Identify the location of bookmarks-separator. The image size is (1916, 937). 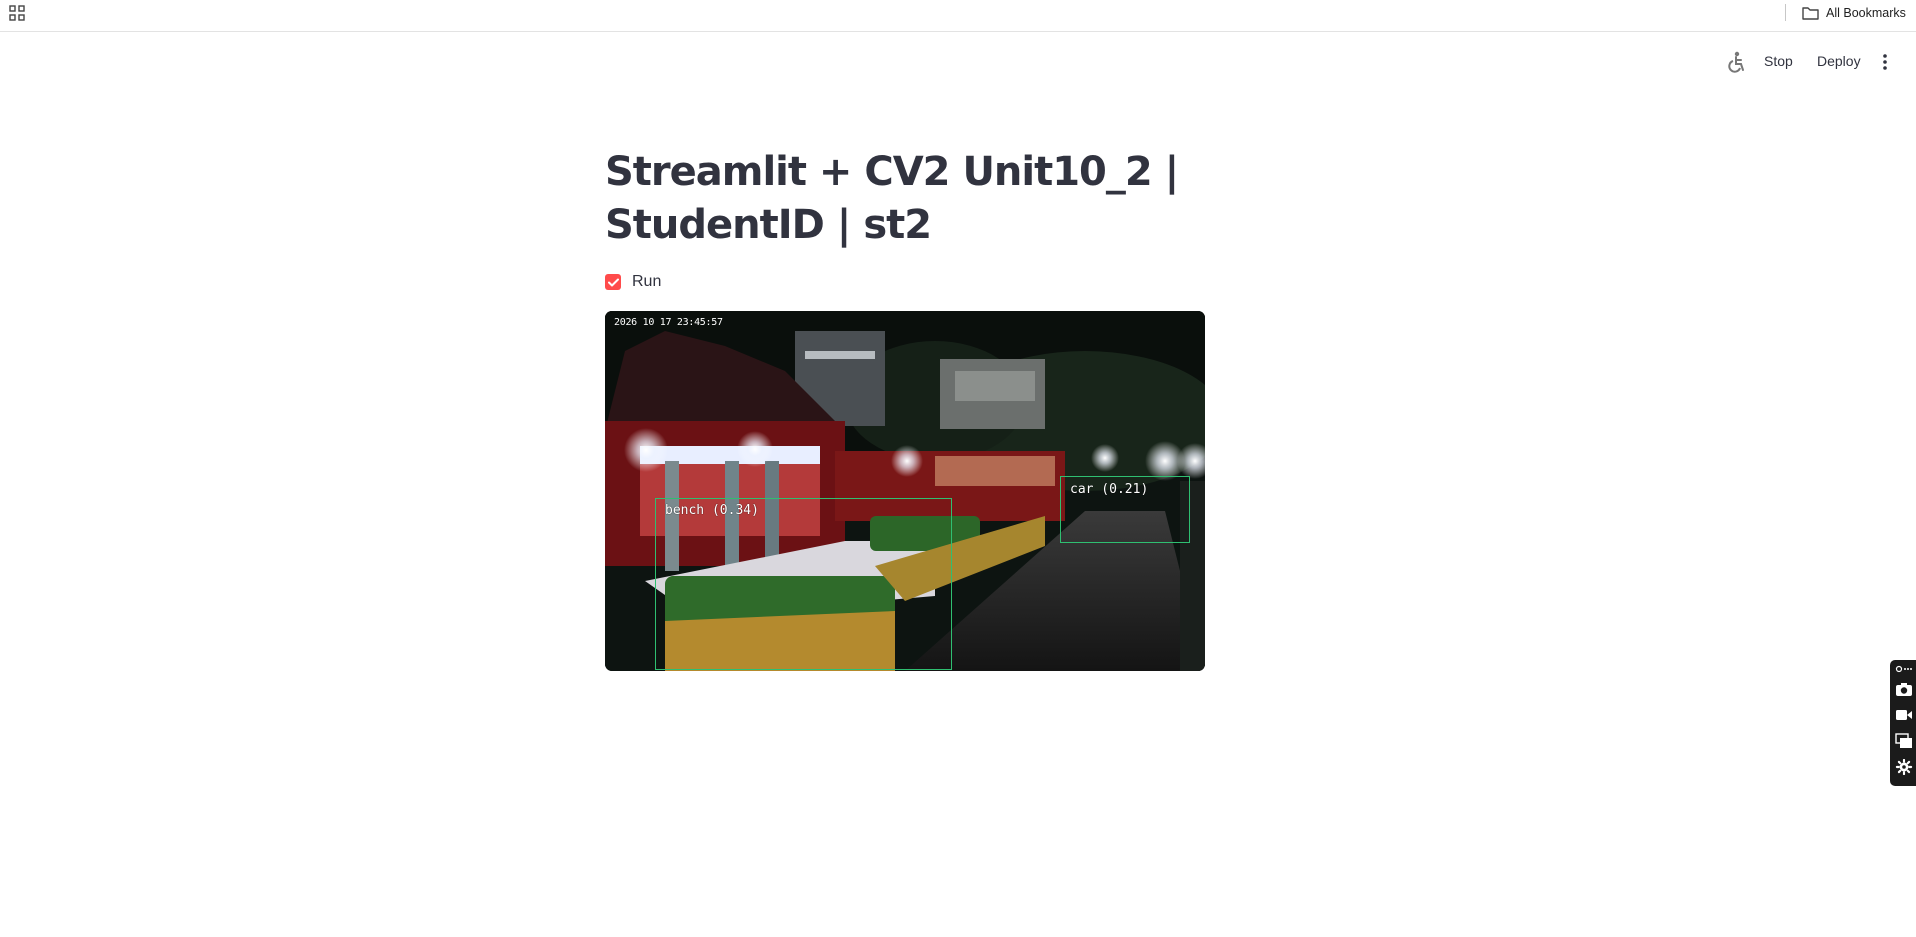
(1785, 12).